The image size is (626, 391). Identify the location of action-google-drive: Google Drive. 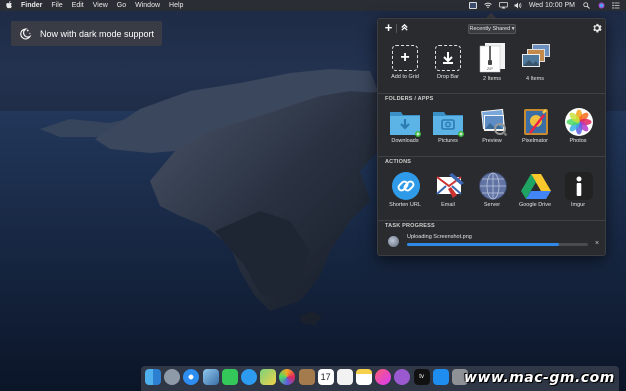
(535, 189).